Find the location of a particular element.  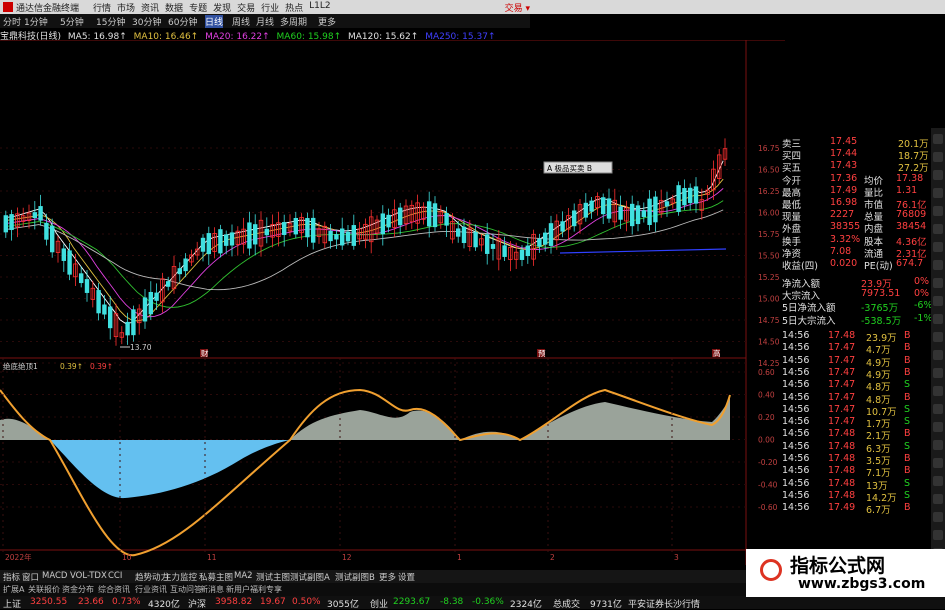

menu-item: 热点 is located at coordinates (294, 7).